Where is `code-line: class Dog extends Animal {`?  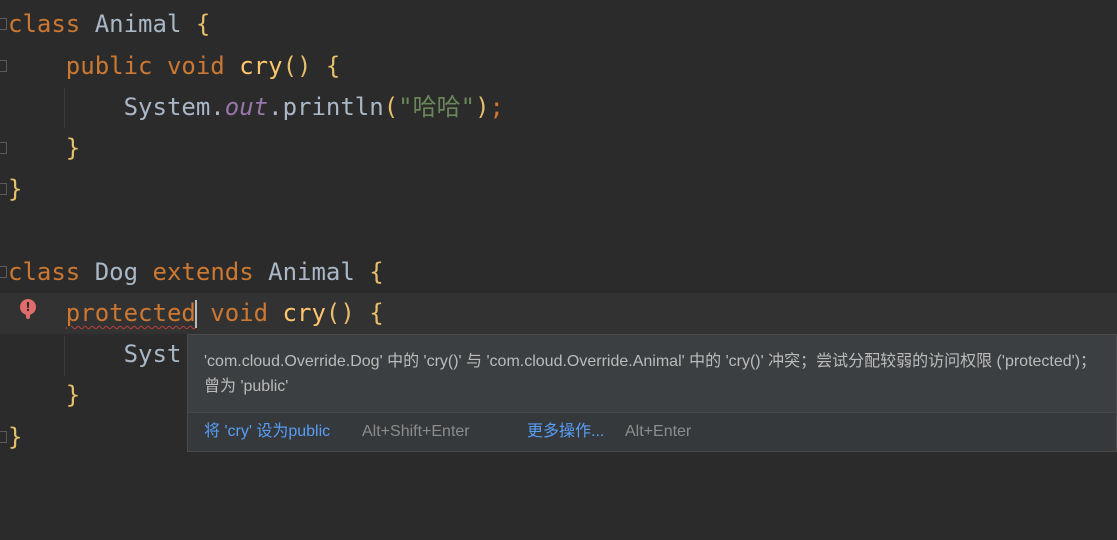 code-line: class Dog extends Animal { is located at coordinates (558, 272).